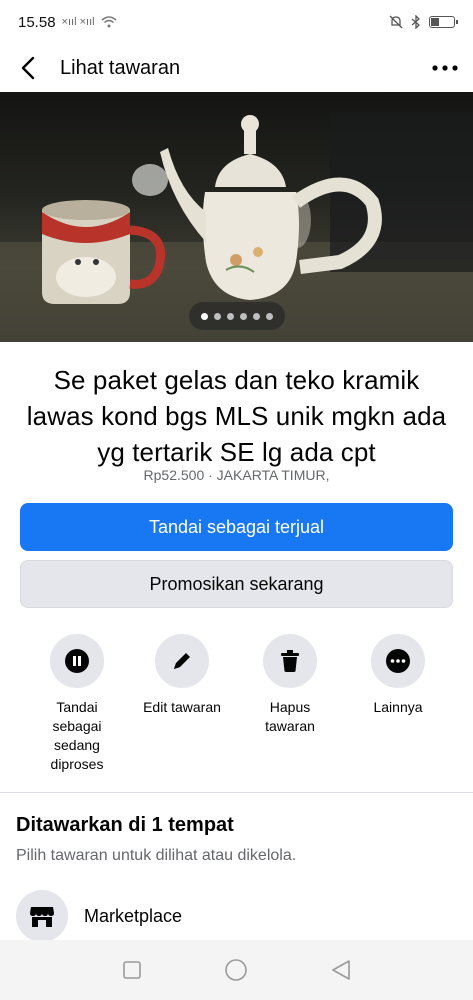 This screenshot has width=473, height=1000. What do you see at coordinates (398, 707) in the screenshot?
I see `more-label: Lainnya` at bounding box center [398, 707].